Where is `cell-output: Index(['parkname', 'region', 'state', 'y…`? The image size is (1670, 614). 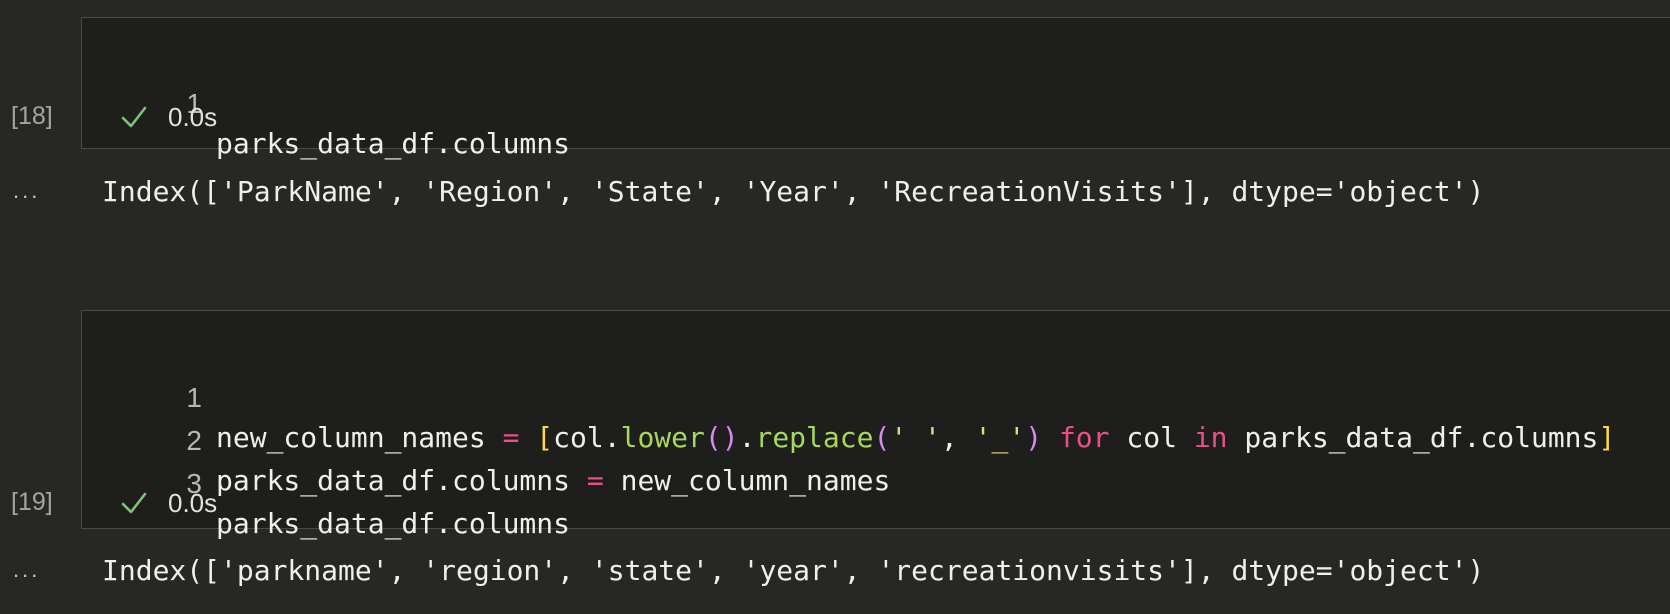 cell-output: Index(['parkname', 'region', 'state', 'y… is located at coordinates (793, 570).